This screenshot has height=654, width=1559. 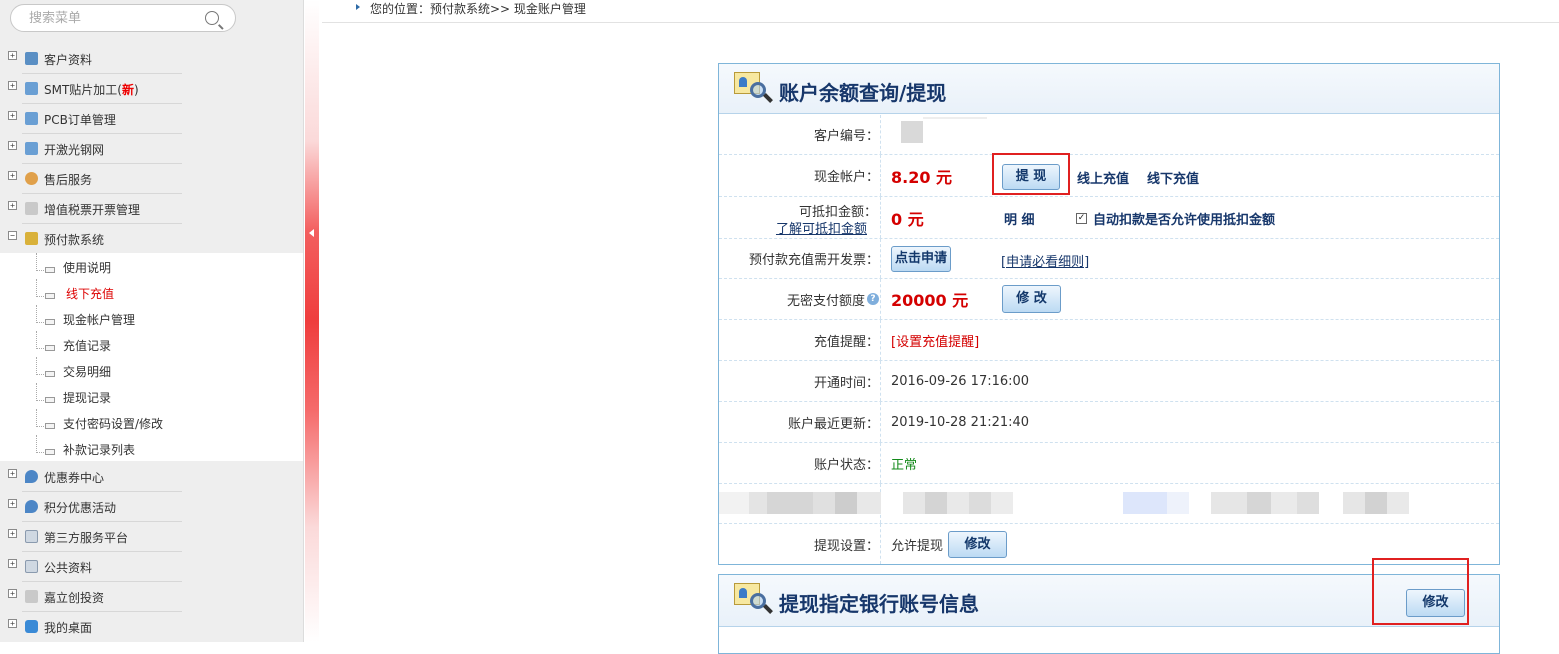 What do you see at coordinates (1081, 218) in the screenshot?
I see `auto-deduct-checkbox: ✓` at bounding box center [1081, 218].